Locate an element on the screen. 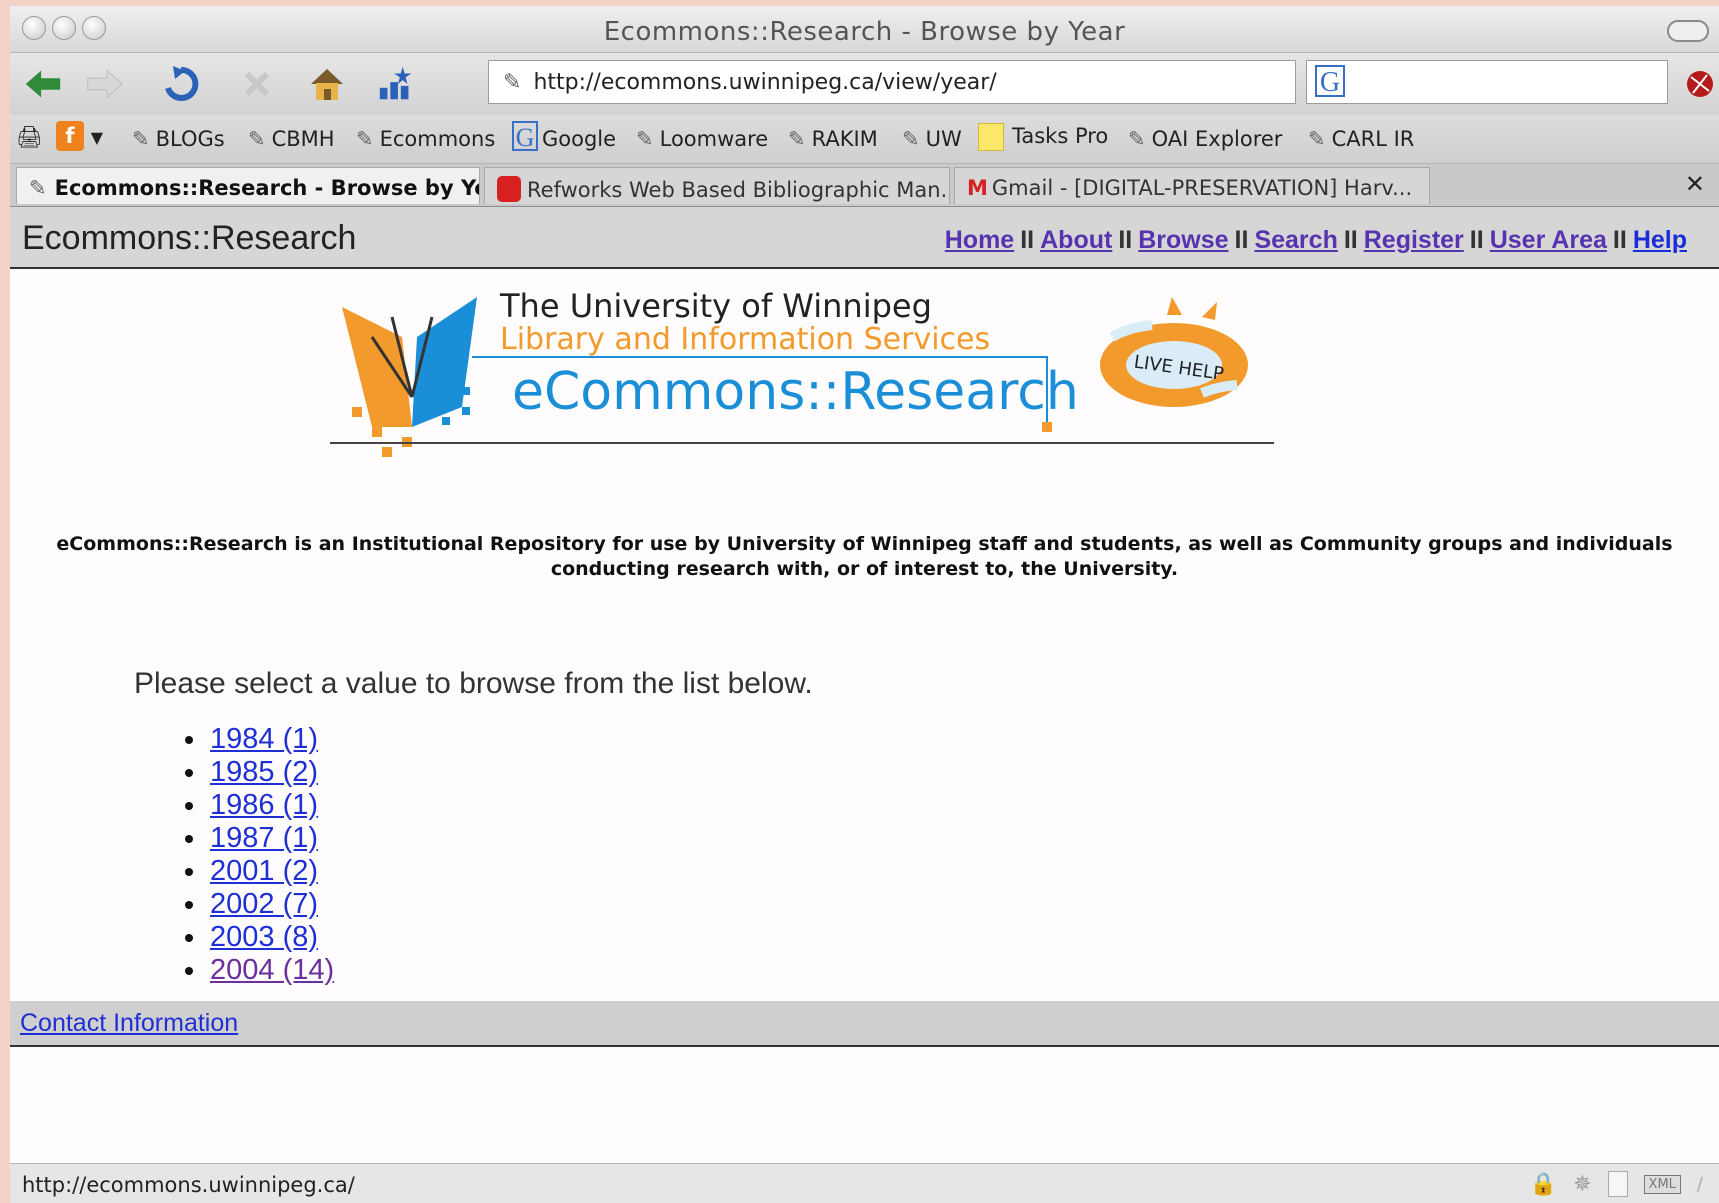 The image size is (1719, 1203). bookmark-ecommons: ✎ Ecommons is located at coordinates (425, 139).